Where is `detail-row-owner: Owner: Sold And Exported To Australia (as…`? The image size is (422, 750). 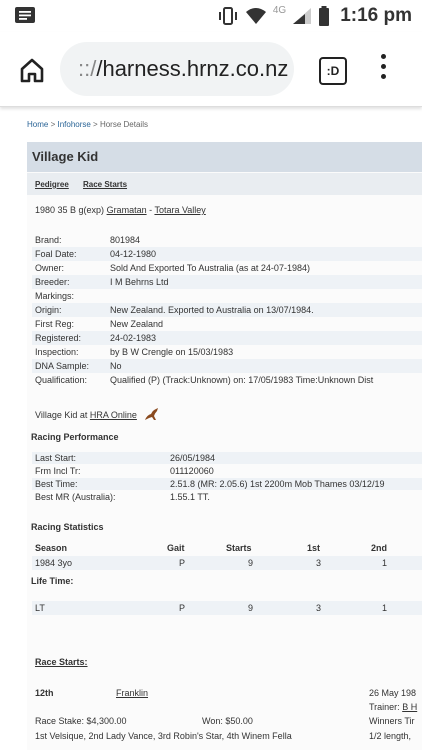
detail-row-owner: Owner: Sold And Exported To Australia (as… is located at coordinates (227, 268).